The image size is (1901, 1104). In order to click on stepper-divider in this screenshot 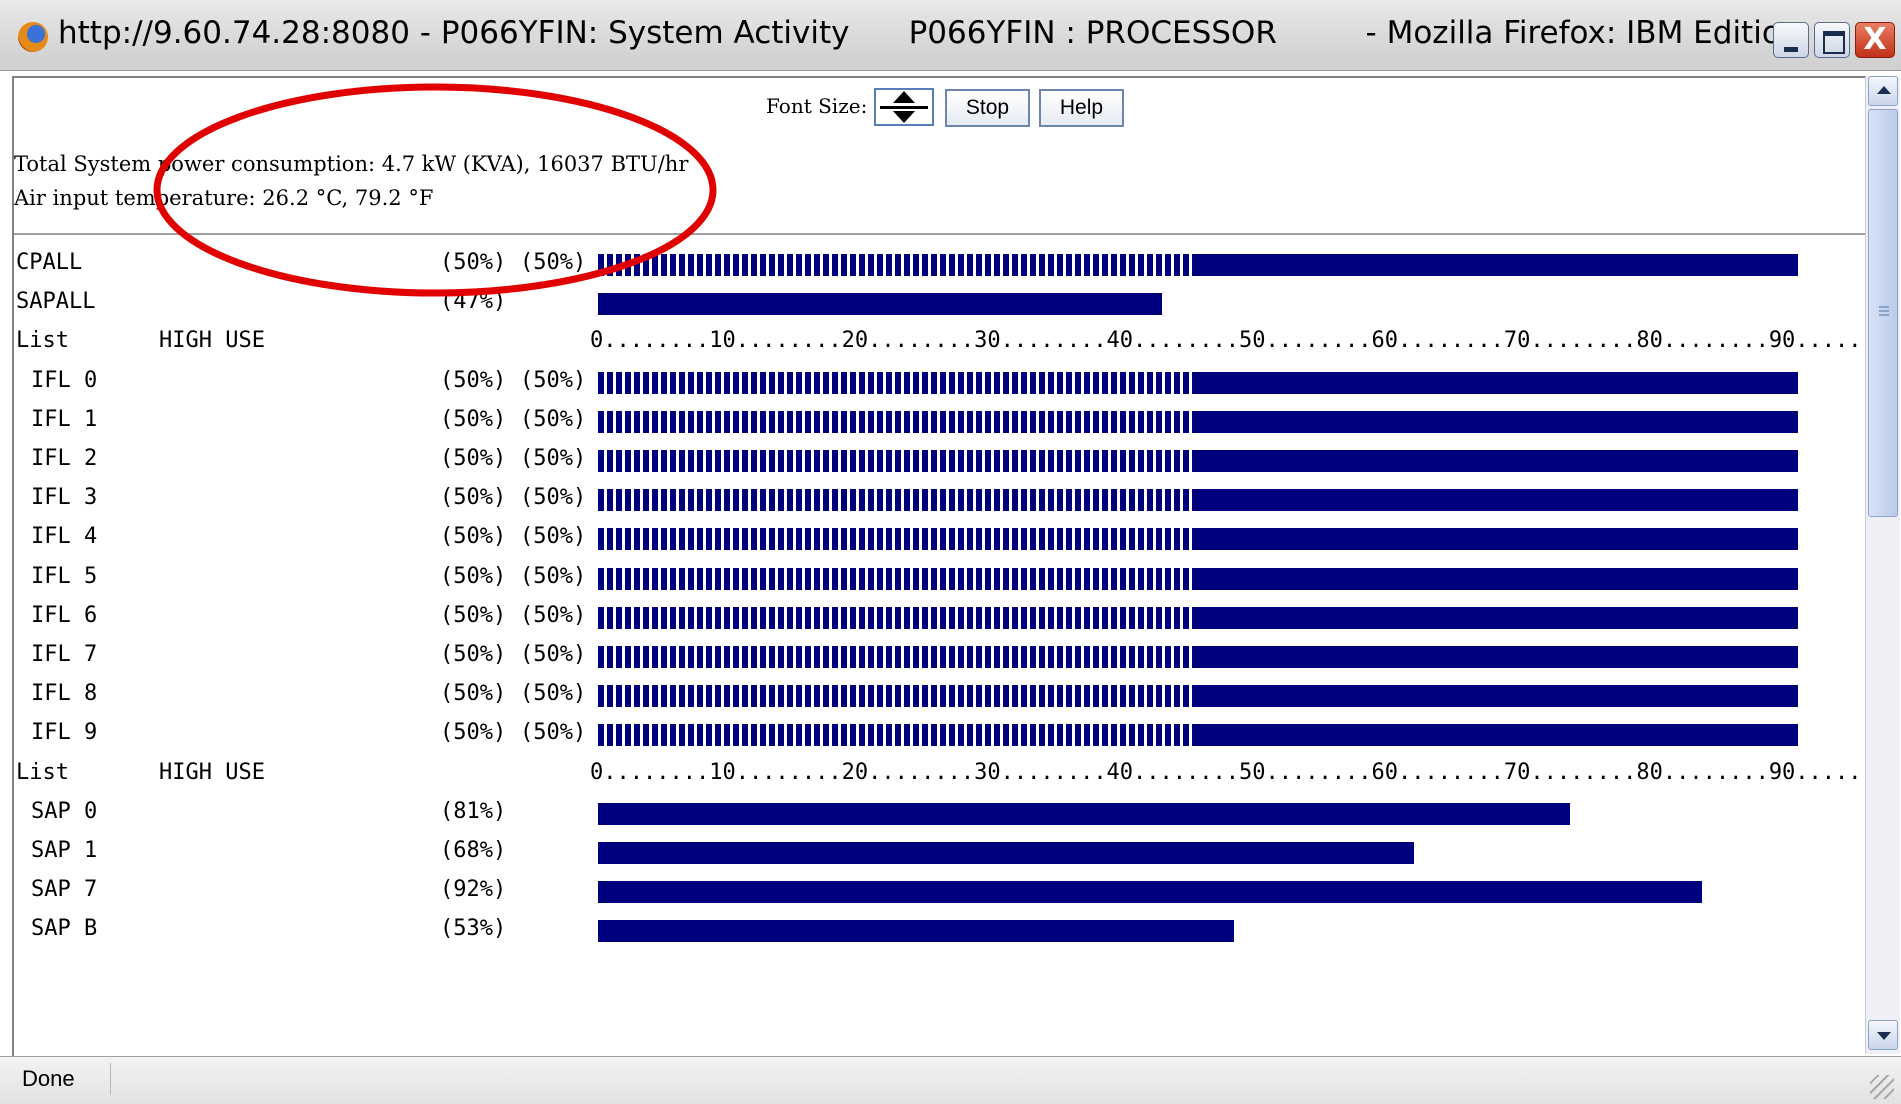, I will do `click(904, 107)`.